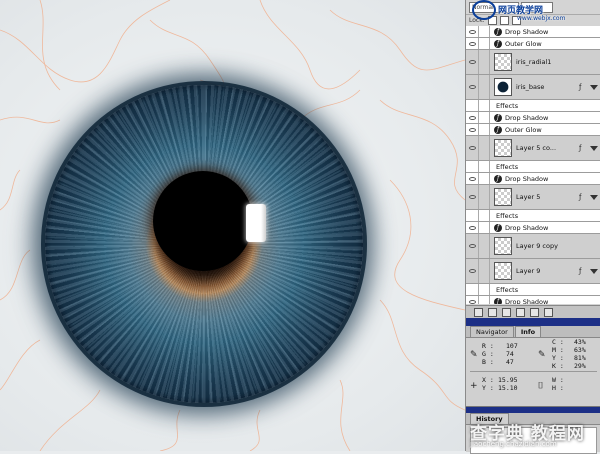  I want to click on effect-name: Drop Shadow, so click(527, 31).